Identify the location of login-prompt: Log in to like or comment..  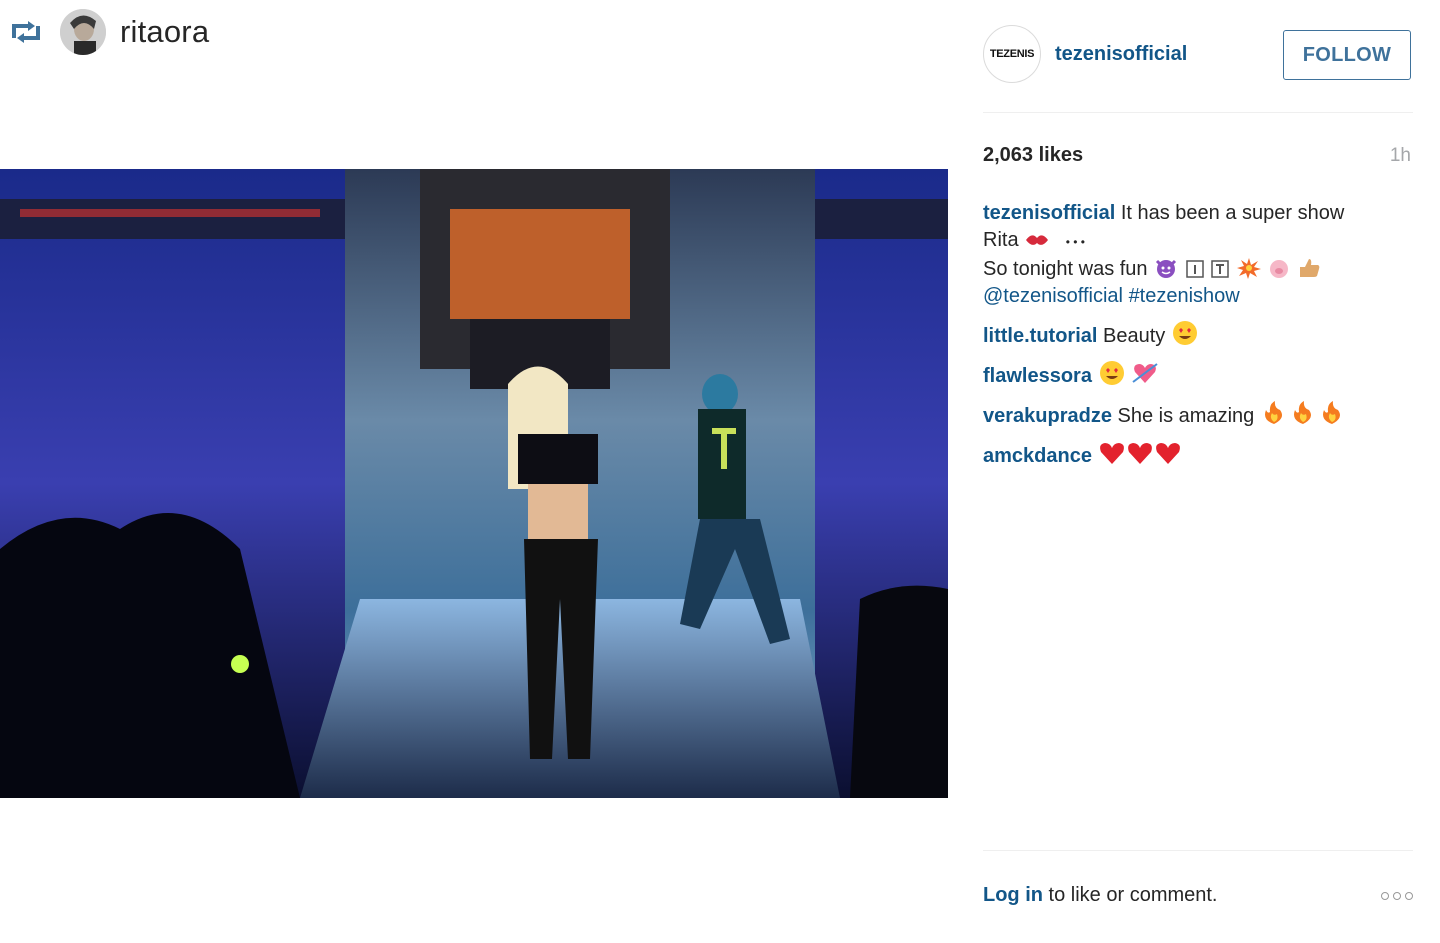
(1100, 895).